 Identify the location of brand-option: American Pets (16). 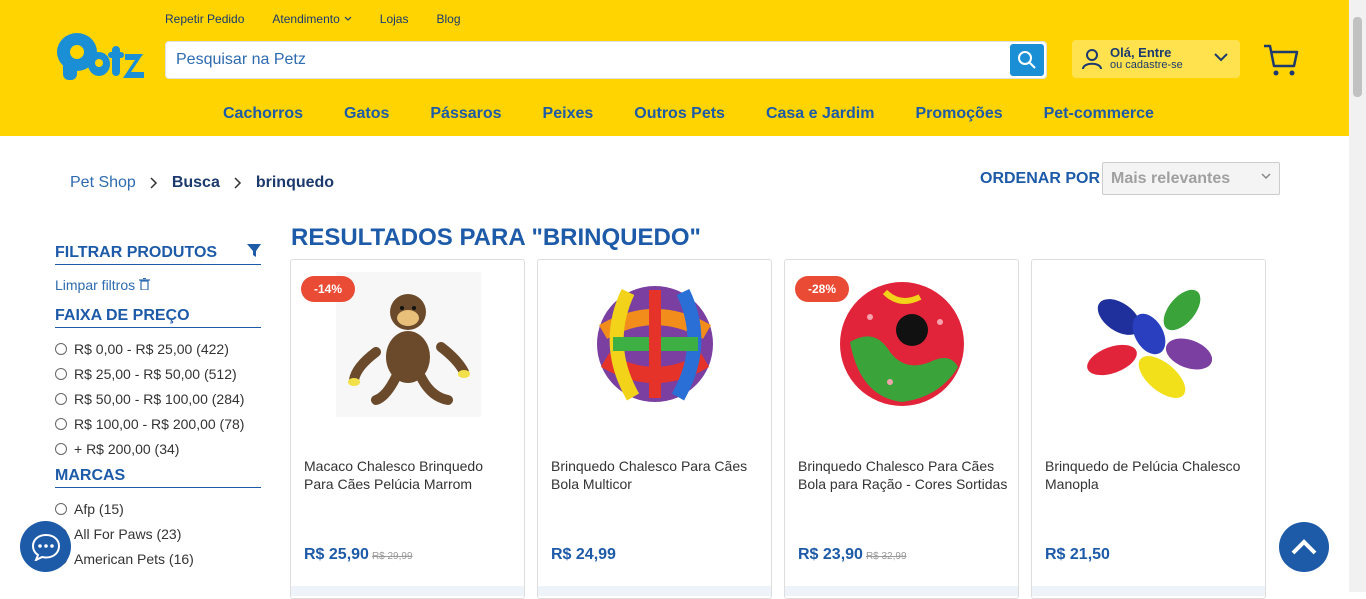
(158, 558).